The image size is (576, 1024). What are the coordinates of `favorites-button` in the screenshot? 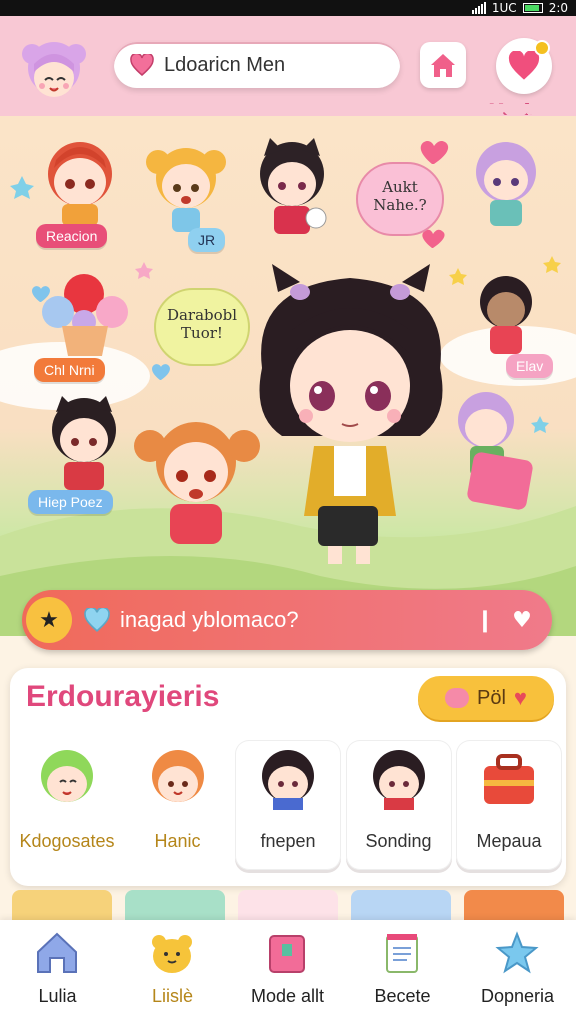 It's located at (524, 66).